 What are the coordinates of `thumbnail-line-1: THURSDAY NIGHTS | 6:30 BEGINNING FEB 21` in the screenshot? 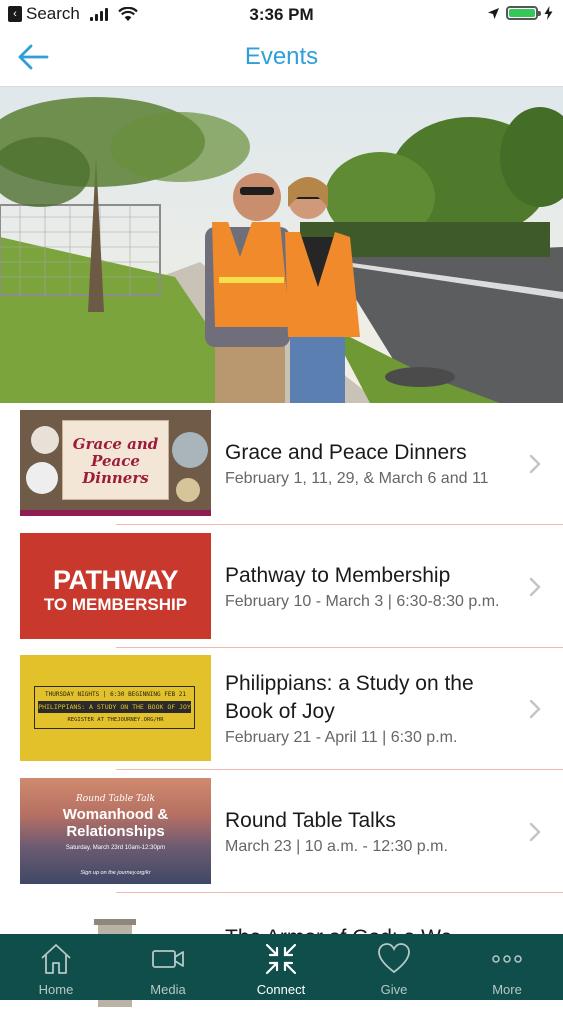 It's located at (115, 694).